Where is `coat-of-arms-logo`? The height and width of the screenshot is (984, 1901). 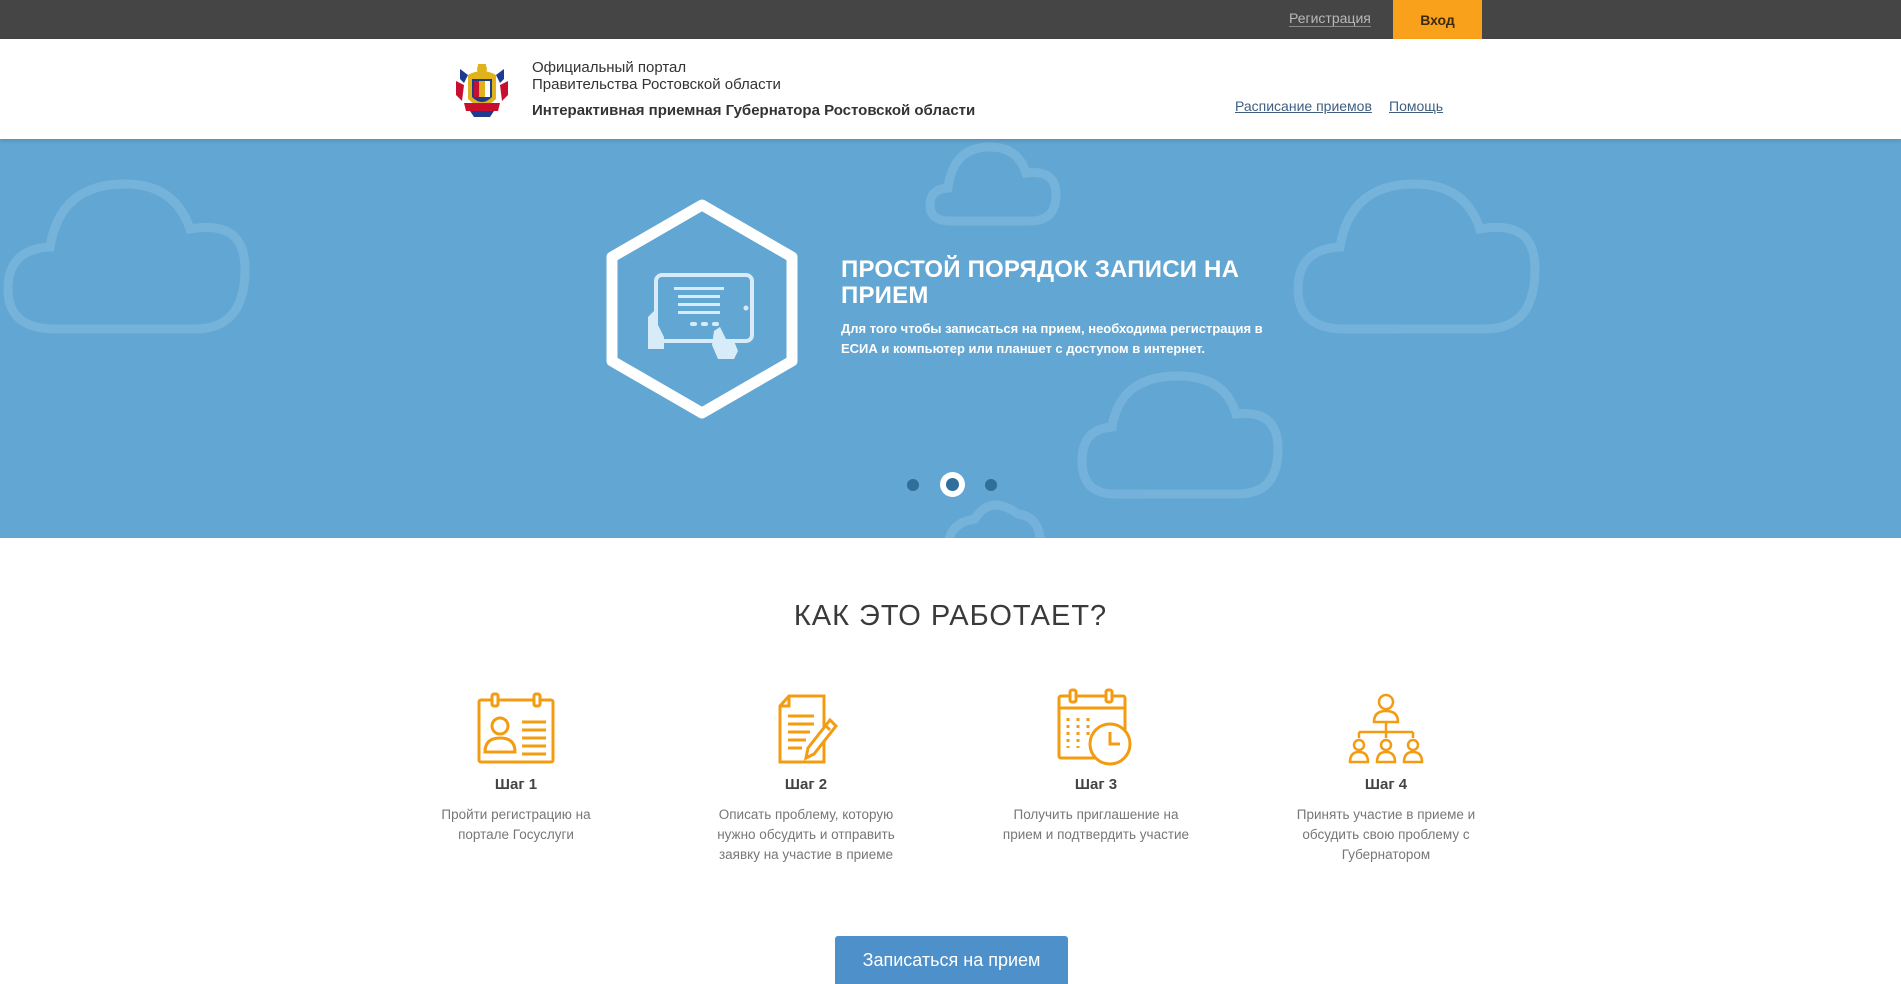 coat-of-arms-logo is located at coordinates (482, 90).